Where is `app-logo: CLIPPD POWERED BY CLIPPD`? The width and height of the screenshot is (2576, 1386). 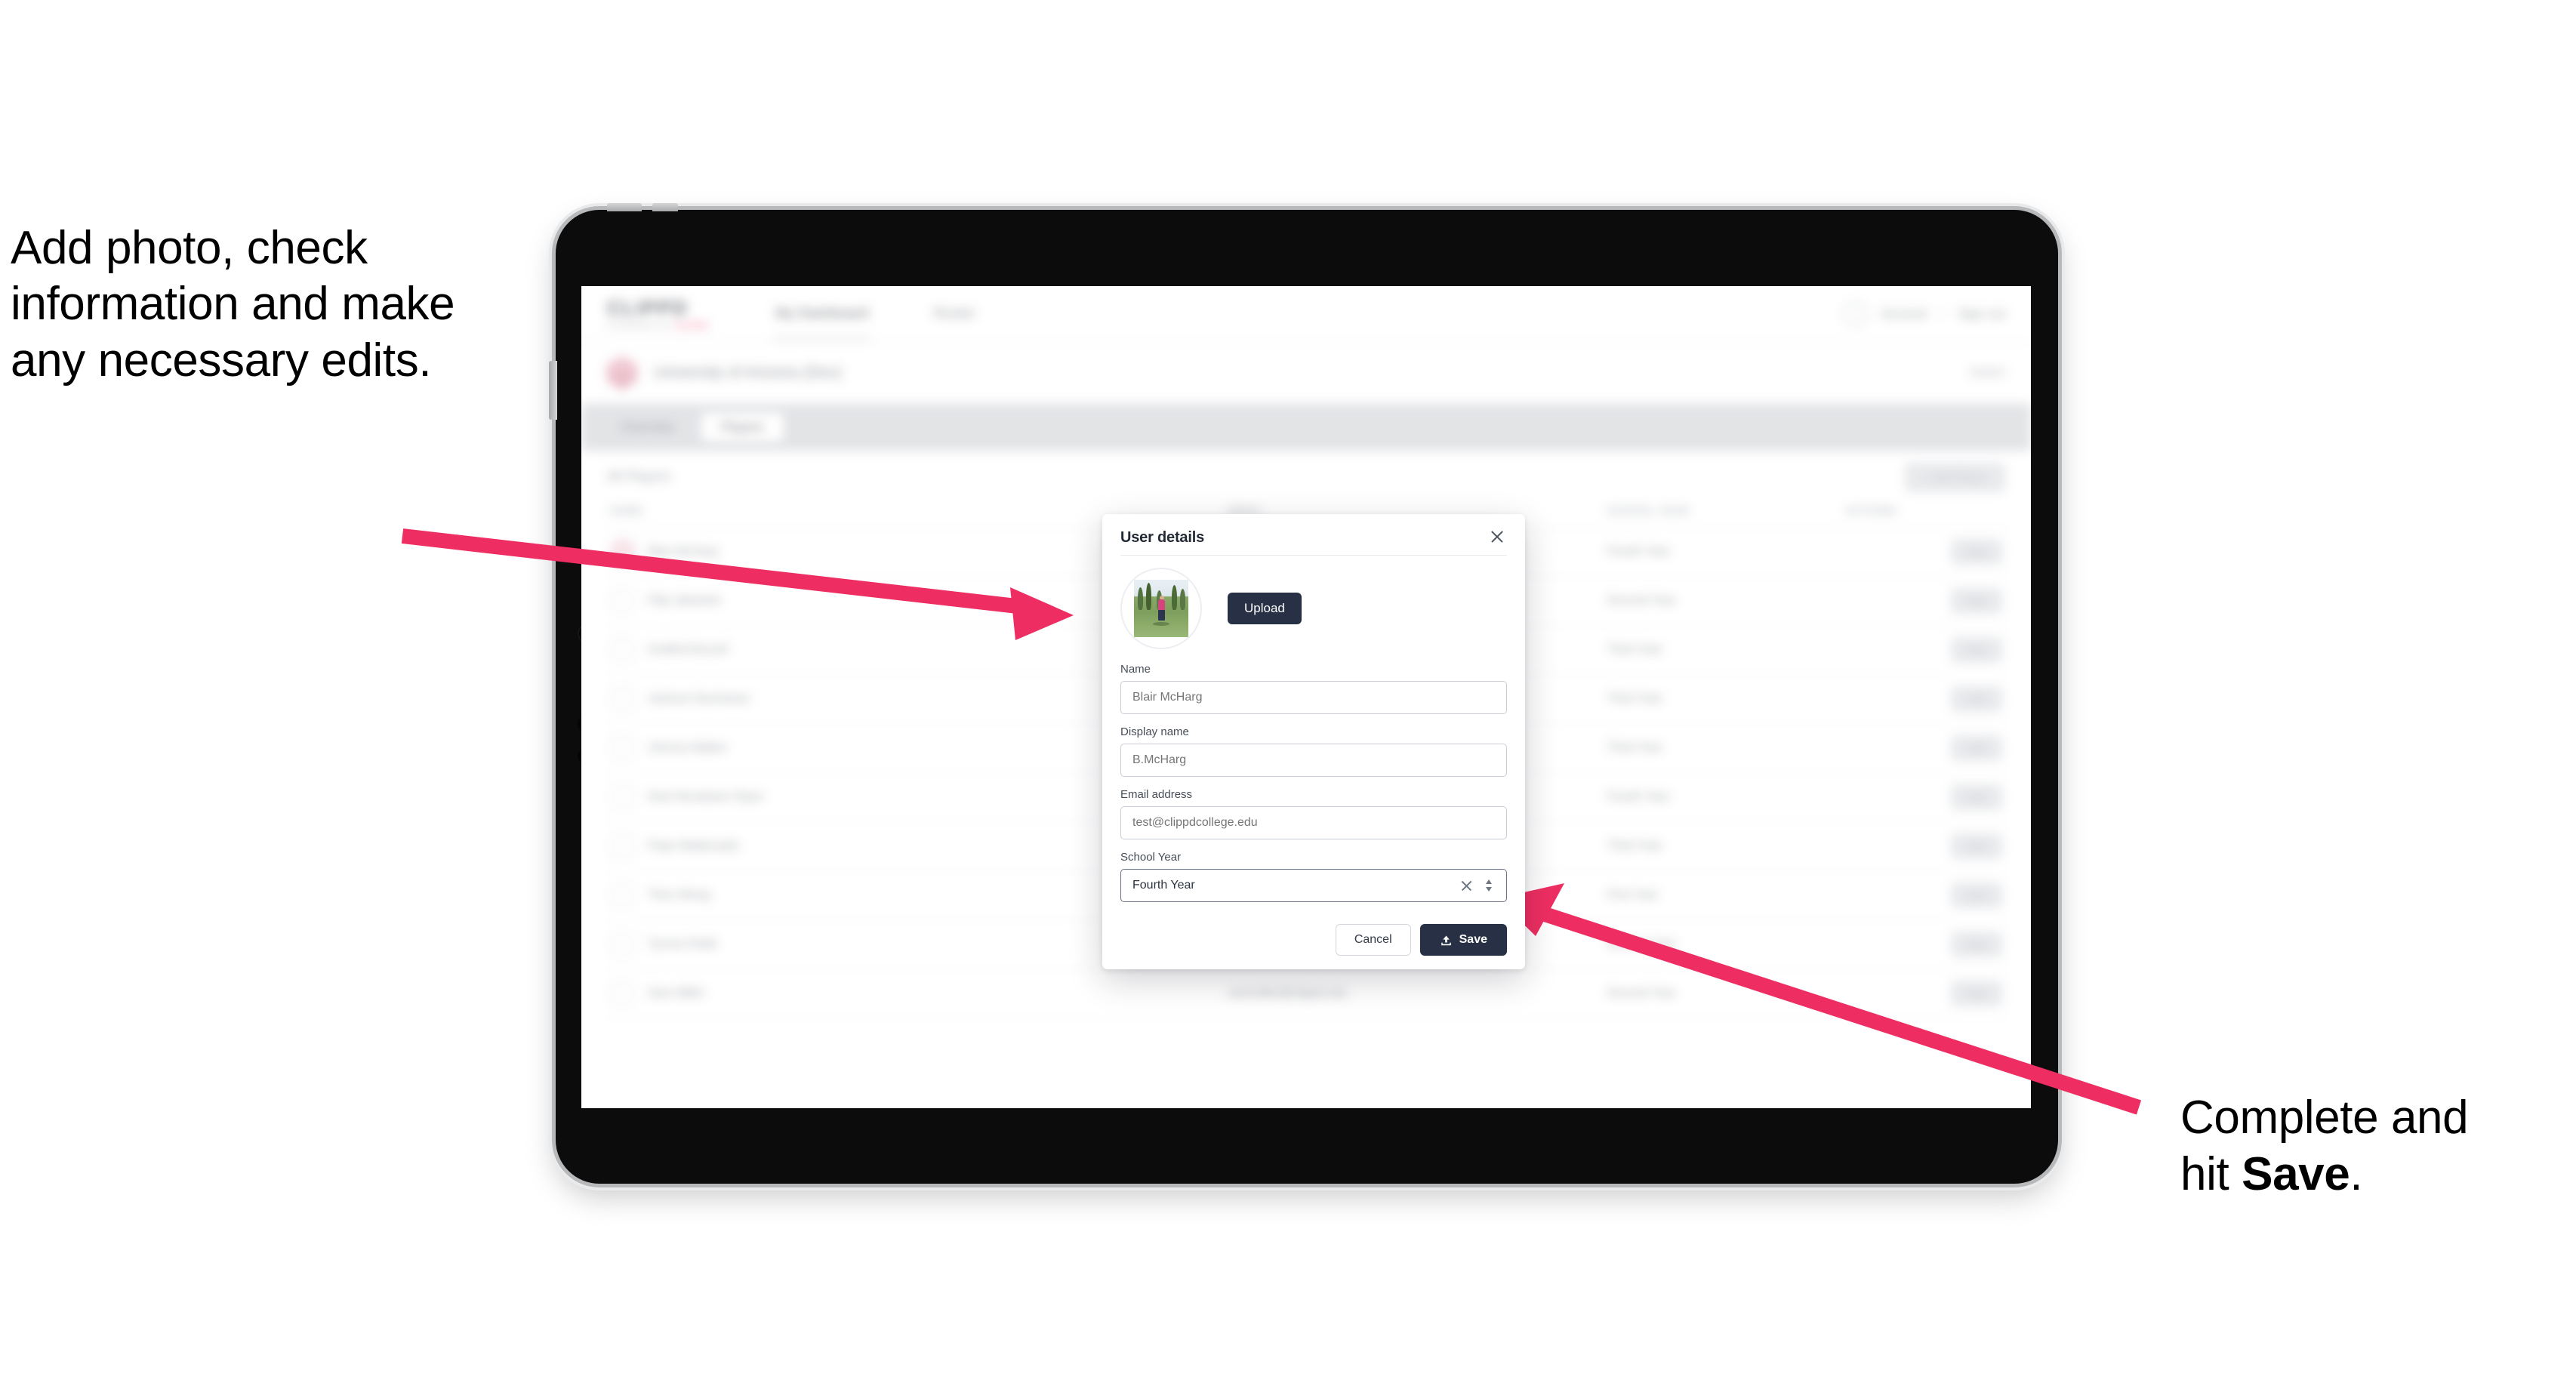 app-logo: CLIPPD POWERED BY CLIPPD is located at coordinates (658, 314).